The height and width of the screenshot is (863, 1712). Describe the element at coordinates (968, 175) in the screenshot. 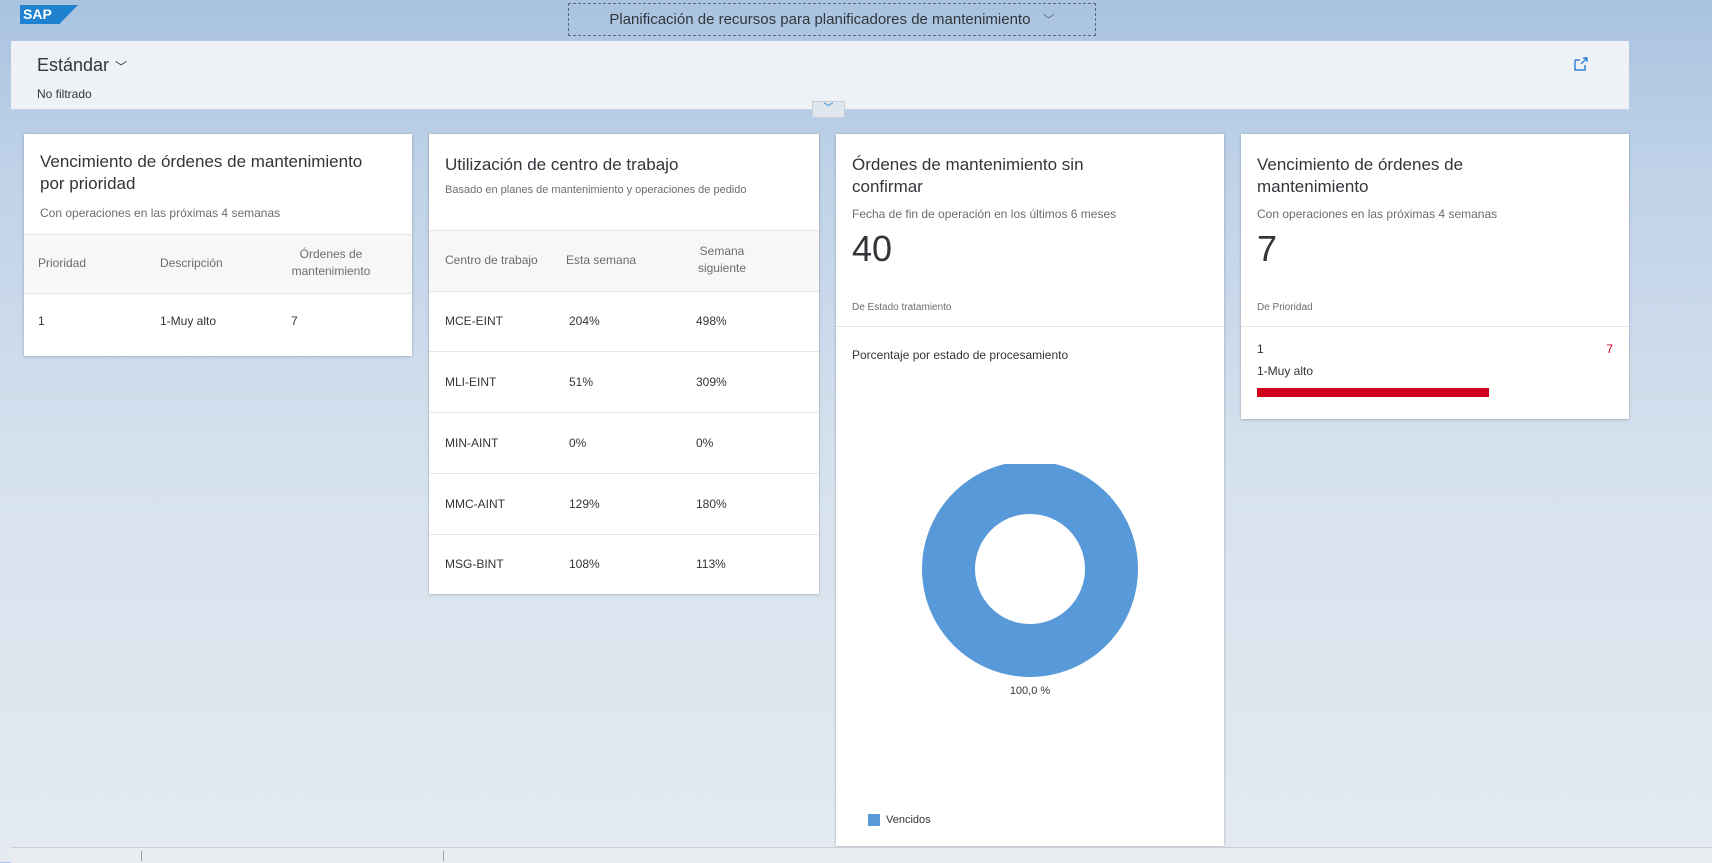

I see `card-title: Órdenes de mantenimiento sin confirmar` at that location.